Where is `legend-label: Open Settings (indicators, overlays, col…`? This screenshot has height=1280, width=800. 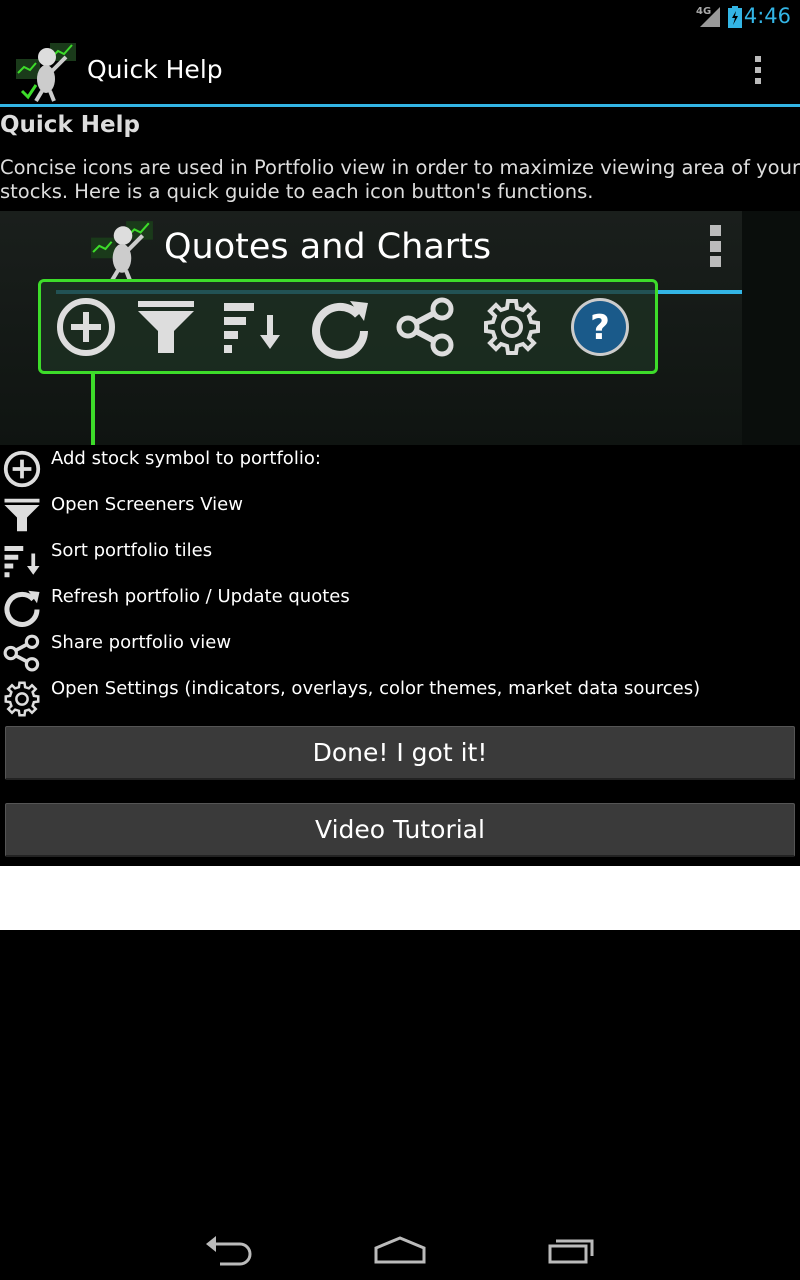
legend-label: Open Settings (indicators, overlays, col… is located at coordinates (376, 688).